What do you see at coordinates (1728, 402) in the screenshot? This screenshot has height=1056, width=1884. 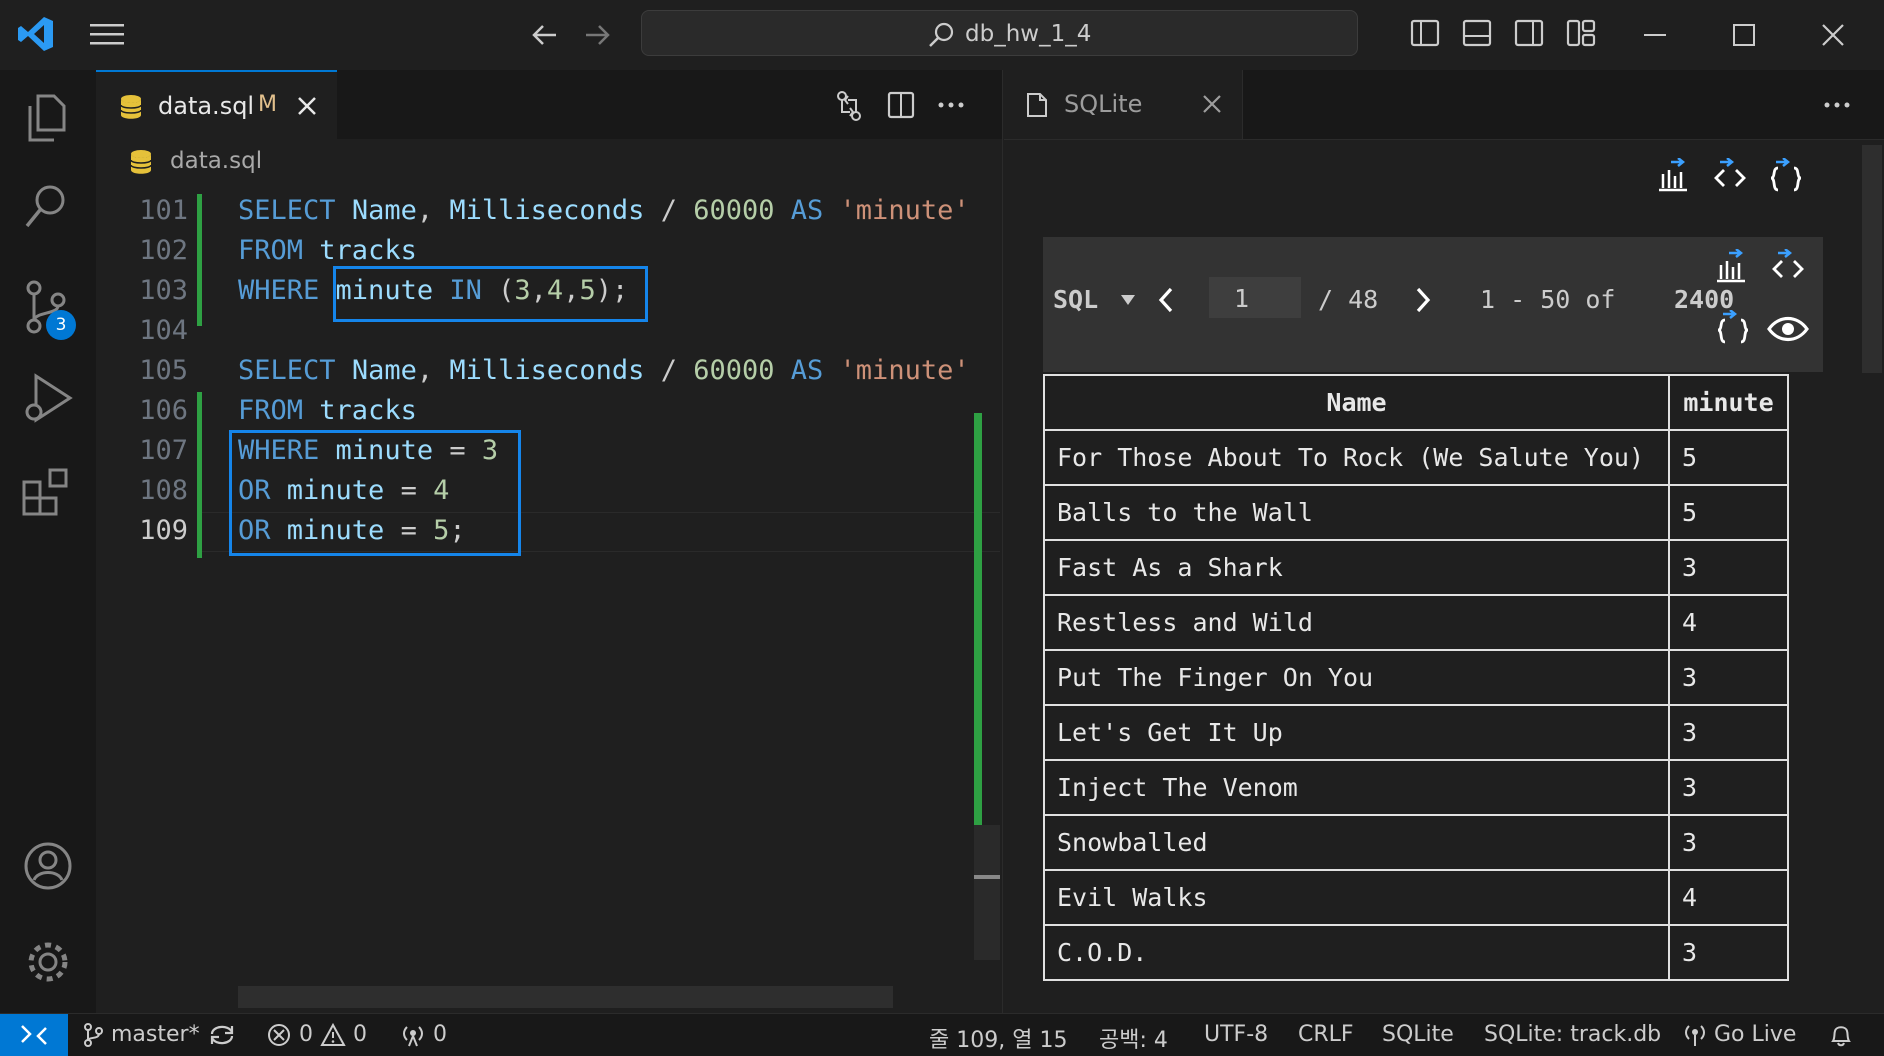 I see `column-header-minute: minute` at bounding box center [1728, 402].